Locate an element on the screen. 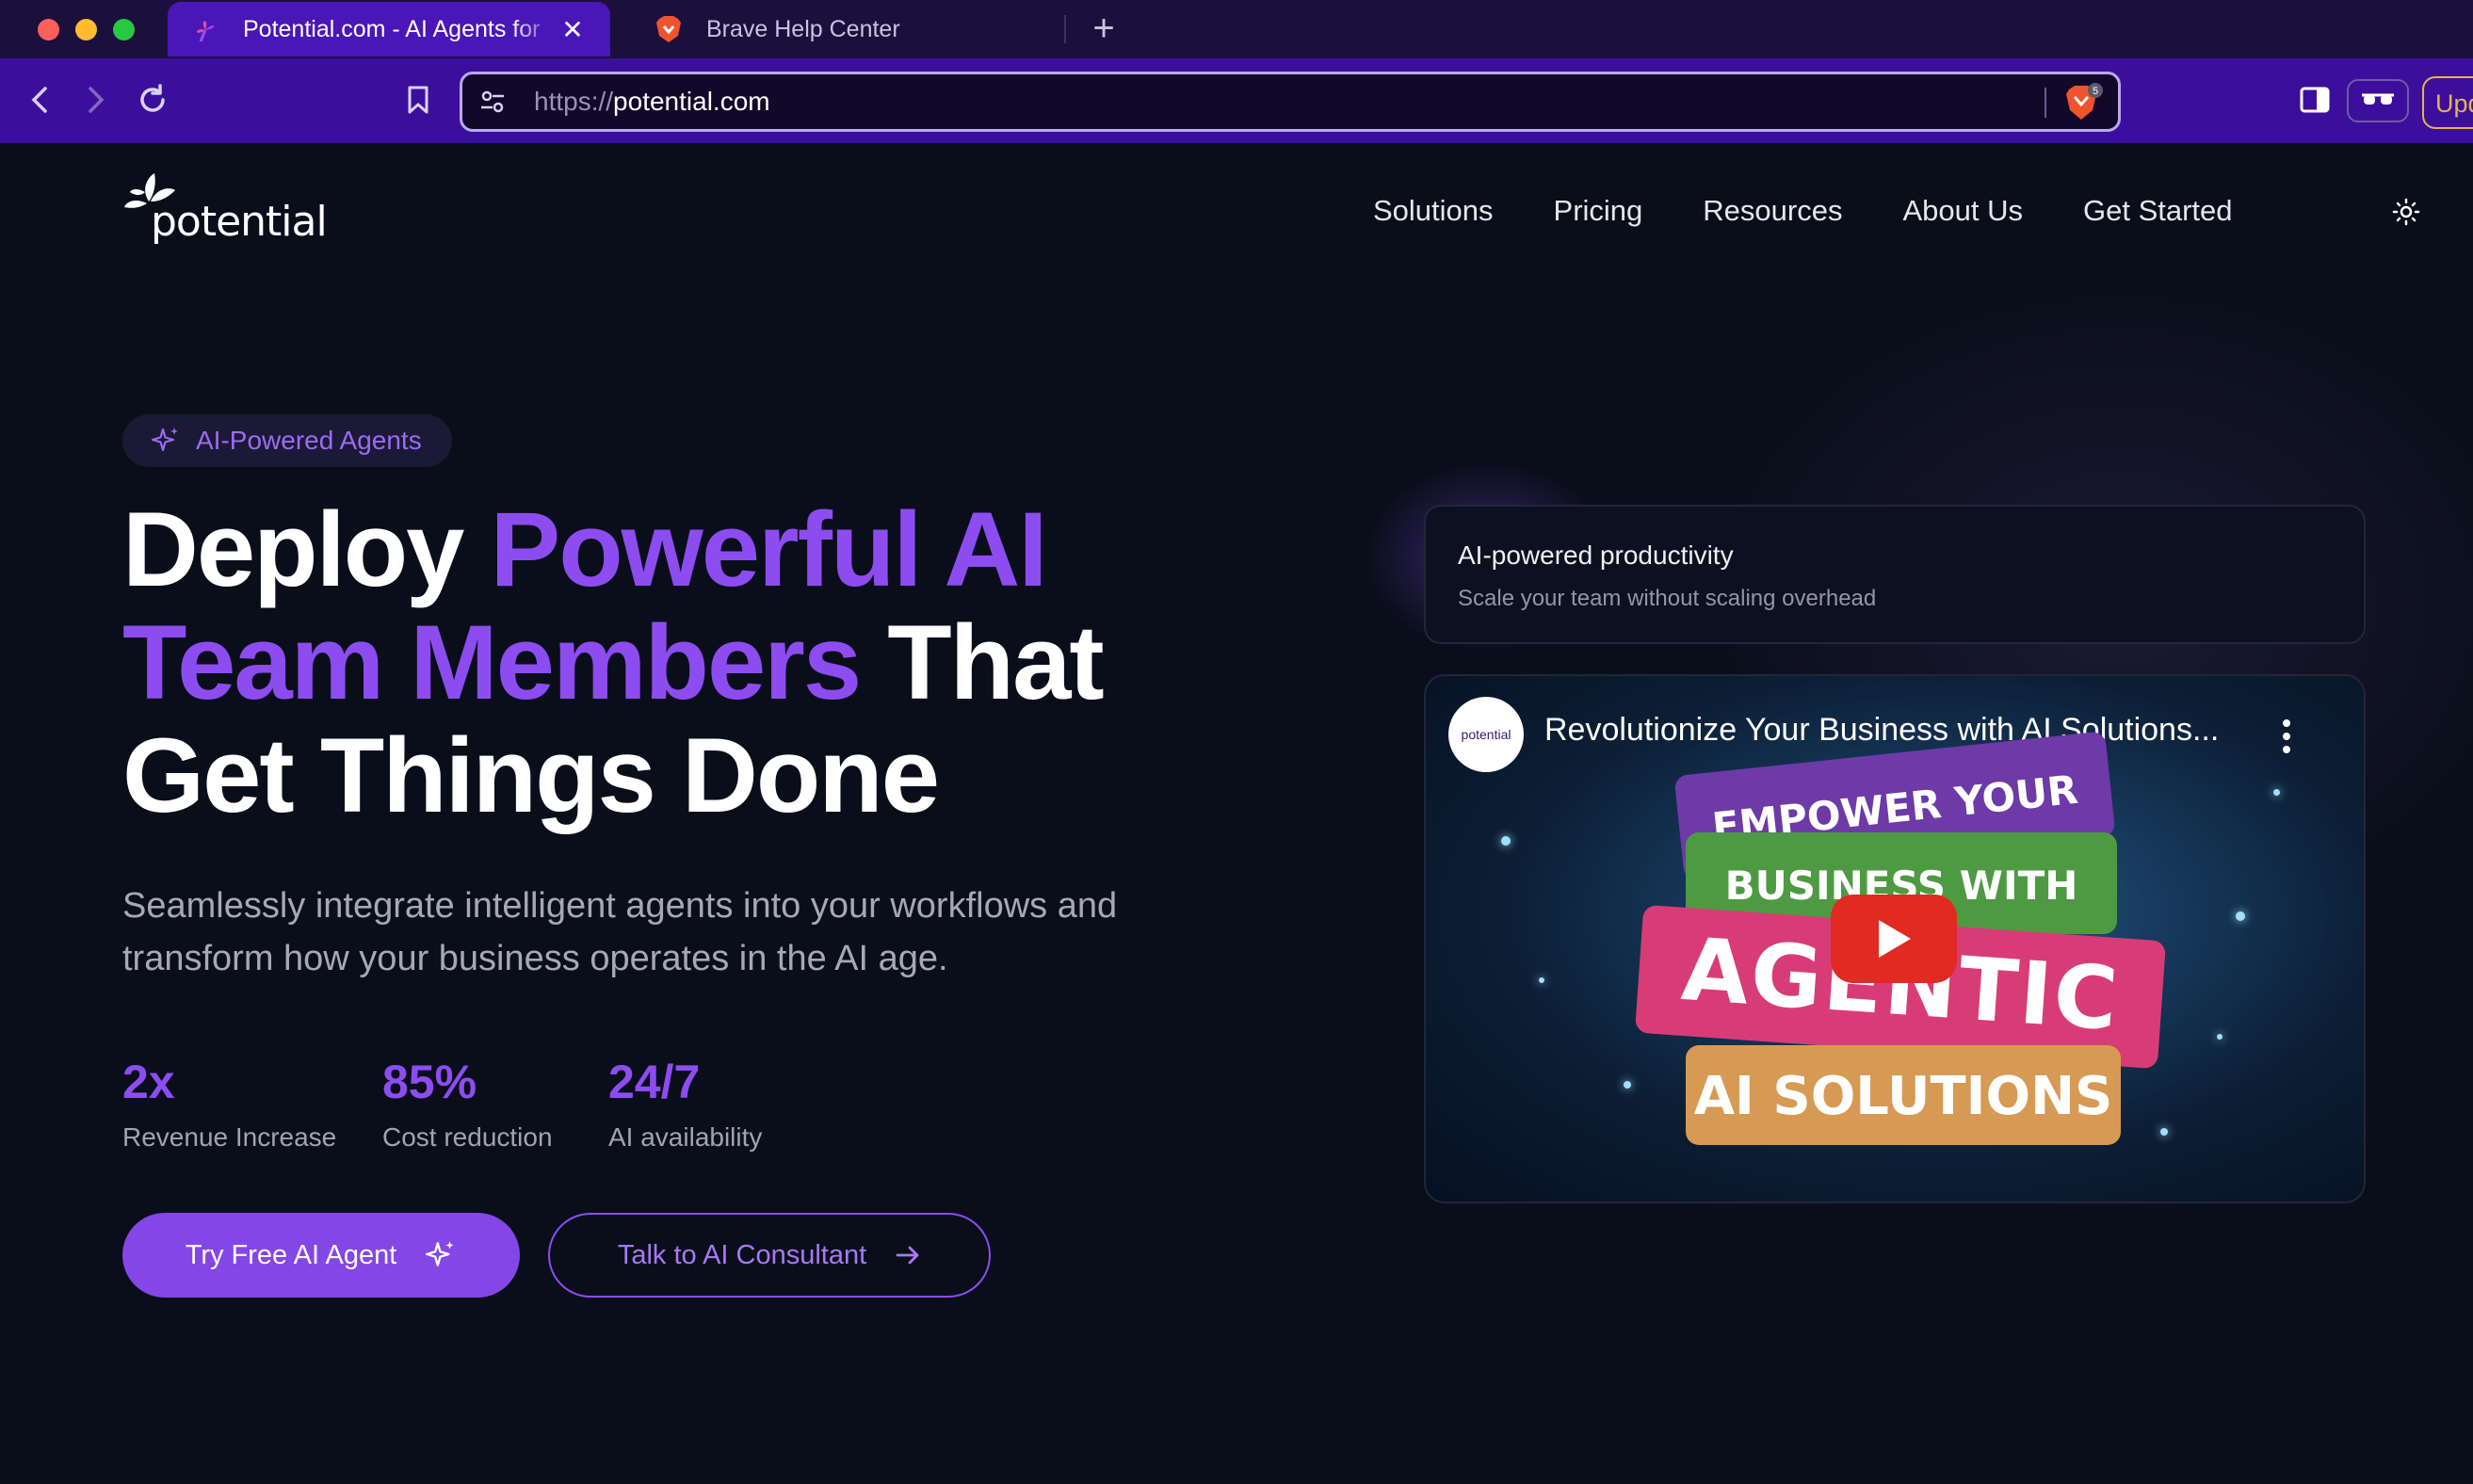  url-divider is located at coordinates (2045, 103).